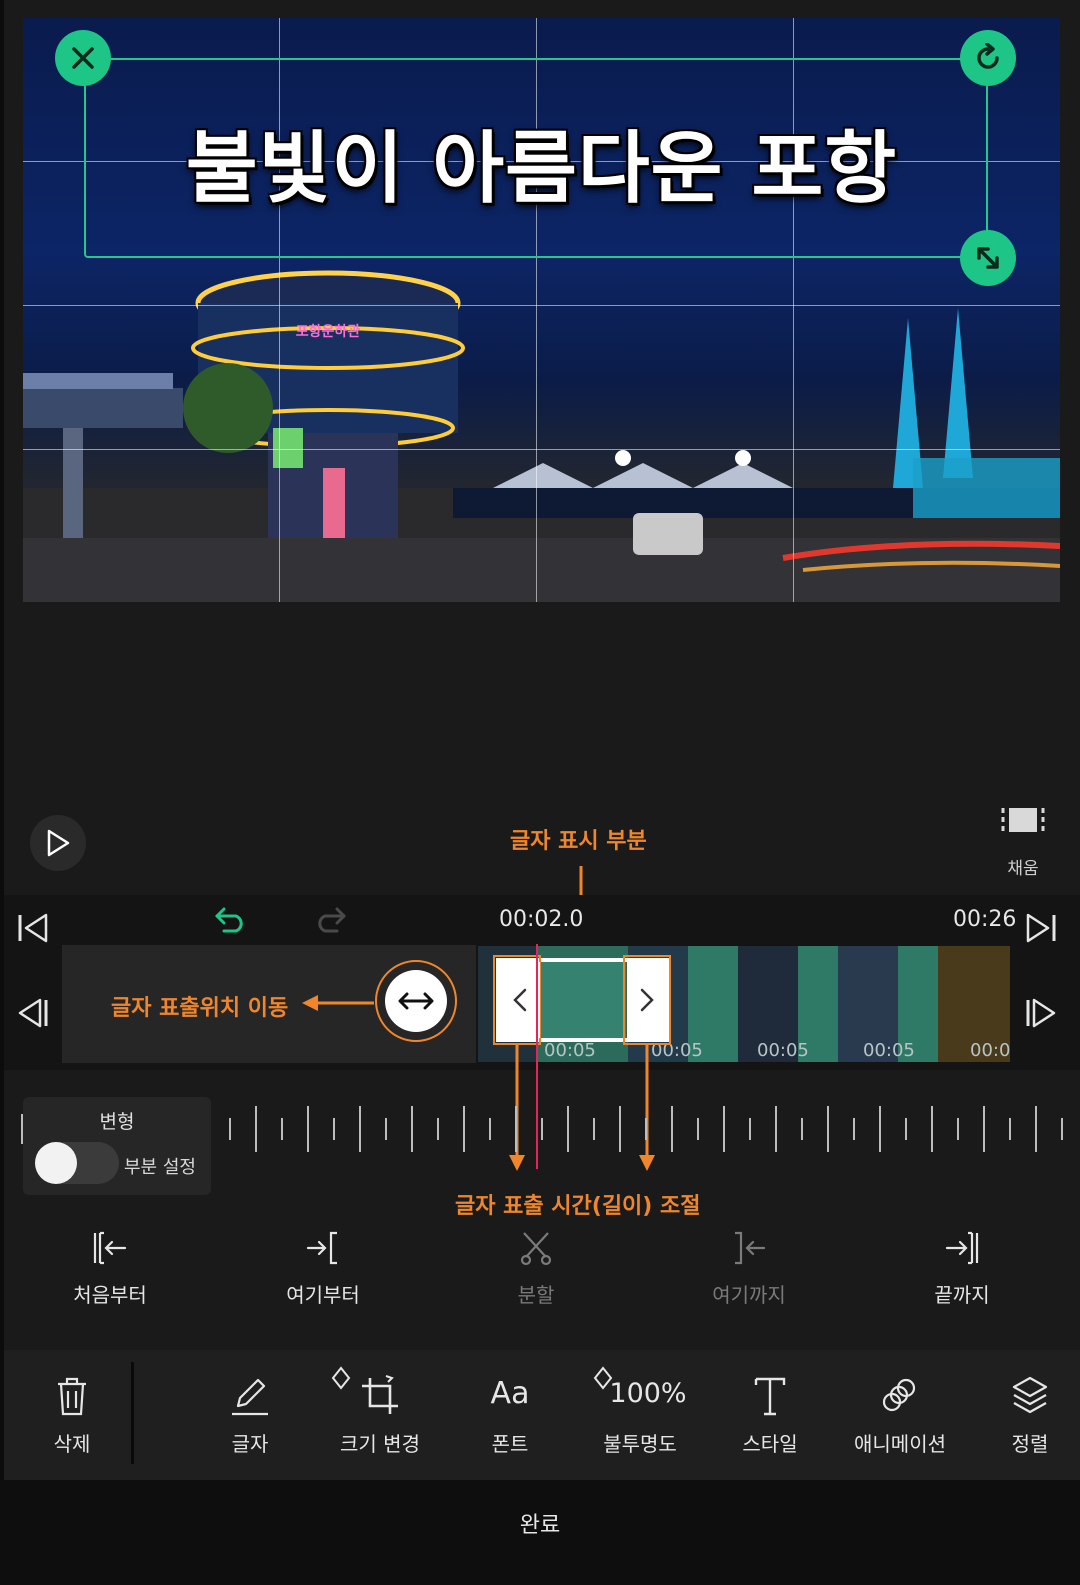 The height and width of the screenshot is (1585, 1080). Describe the element at coordinates (750, 1248) in the screenshot. I see `trim-to-here-icon` at that location.